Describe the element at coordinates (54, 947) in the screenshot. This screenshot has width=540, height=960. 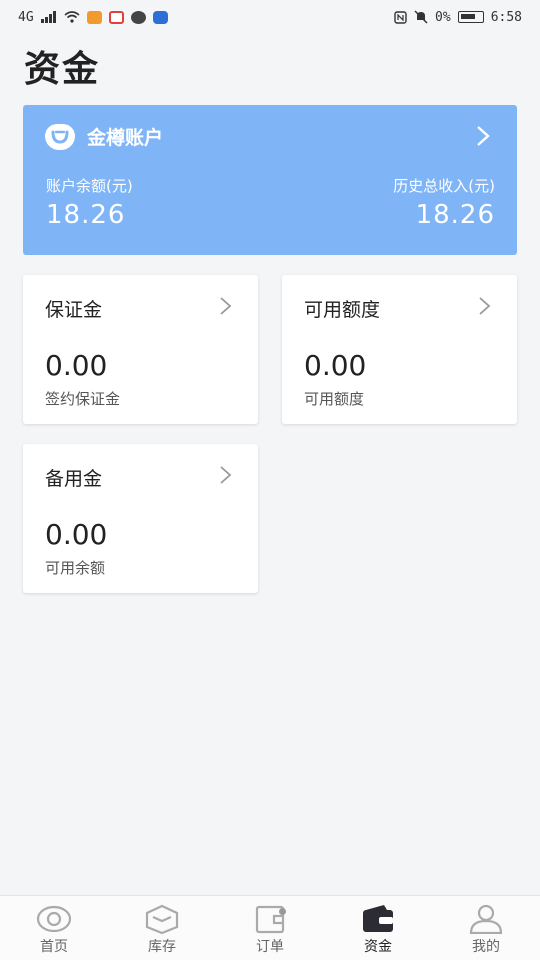
I see `tab-label: 首页` at that location.